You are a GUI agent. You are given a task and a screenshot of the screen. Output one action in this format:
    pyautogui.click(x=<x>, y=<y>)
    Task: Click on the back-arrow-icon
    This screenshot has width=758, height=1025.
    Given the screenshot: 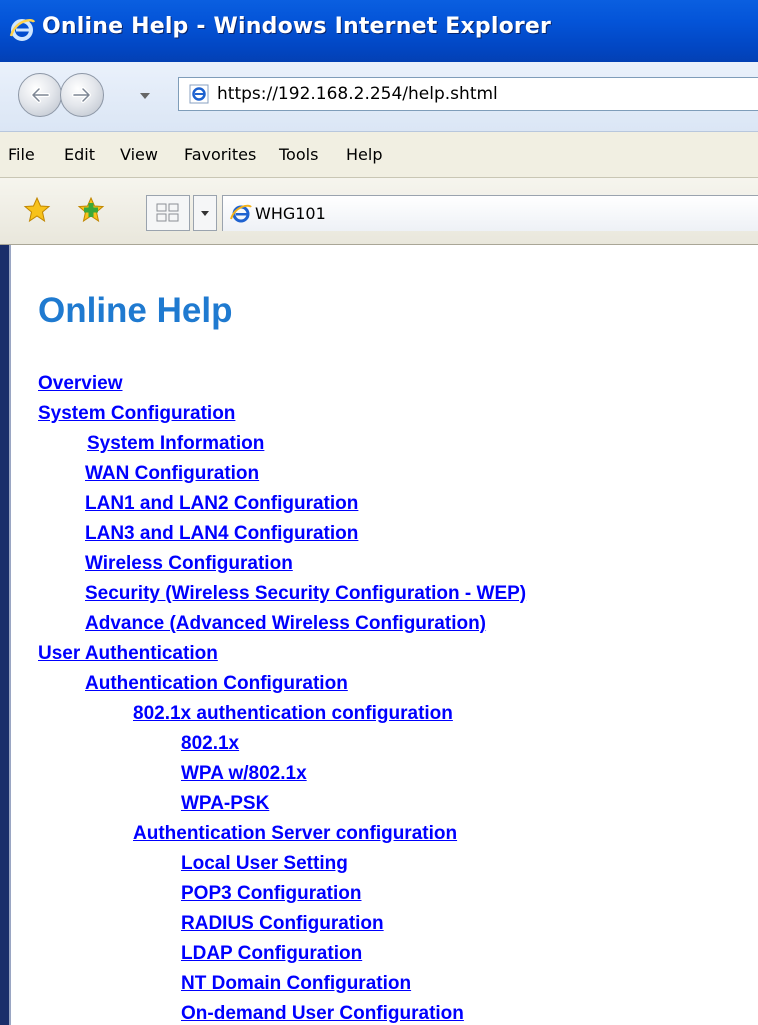 What is the action you would take?
    pyautogui.click(x=40, y=95)
    